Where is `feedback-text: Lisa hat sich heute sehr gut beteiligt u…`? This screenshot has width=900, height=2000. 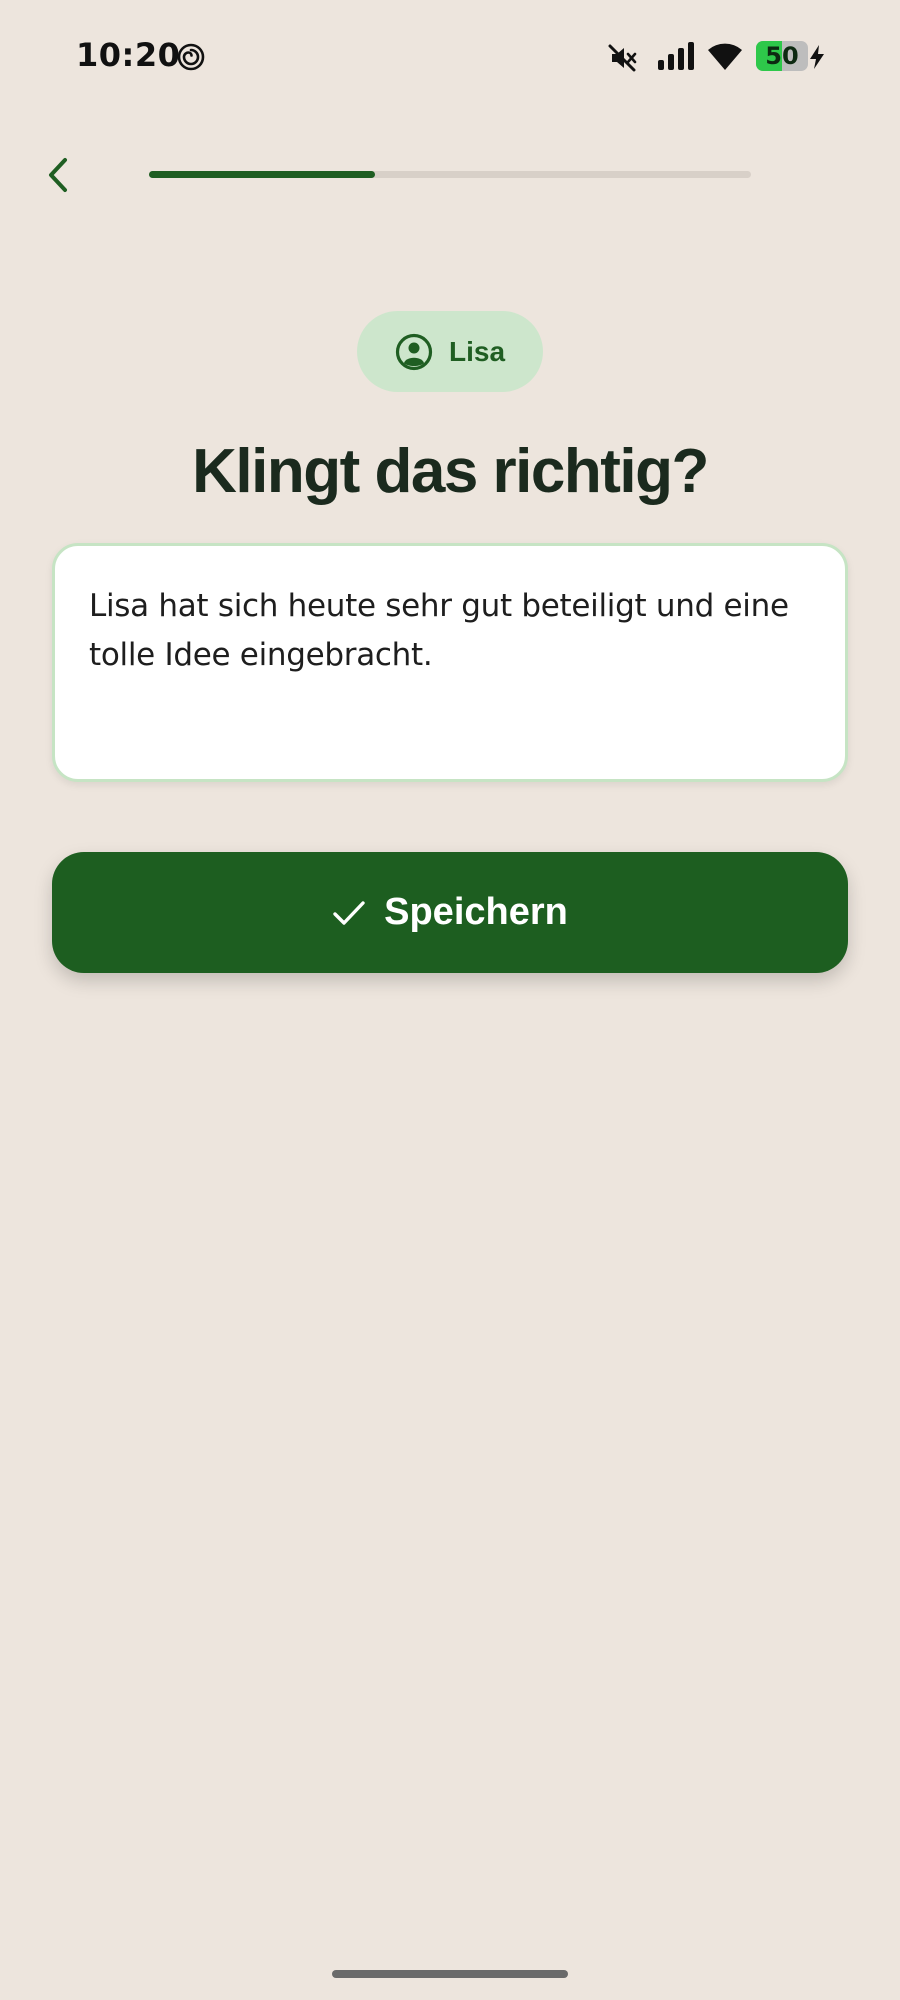 feedback-text: Lisa hat sich heute sehr gut beteiligt u… is located at coordinates (439, 630).